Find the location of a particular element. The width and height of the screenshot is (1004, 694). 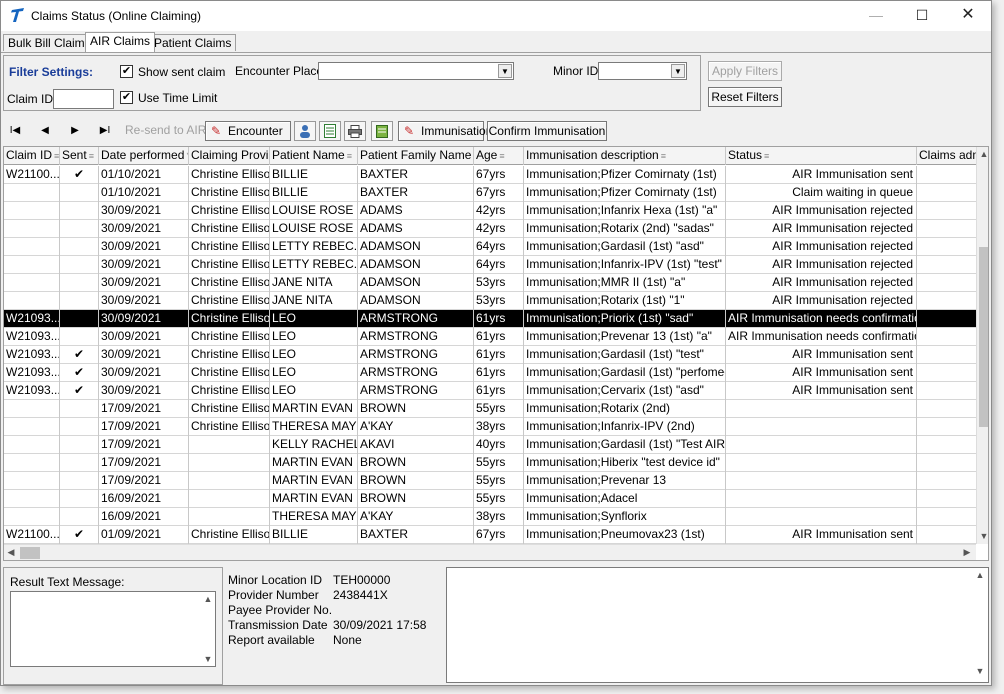

column-header-label: Patient Family Name is located at coordinates (416, 155).